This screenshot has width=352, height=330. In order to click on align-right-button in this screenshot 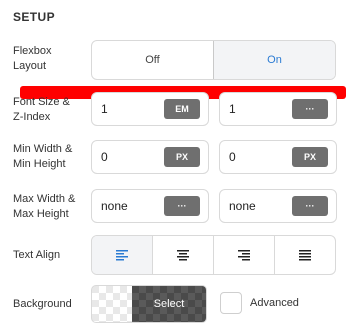, I will do `click(243, 255)`.